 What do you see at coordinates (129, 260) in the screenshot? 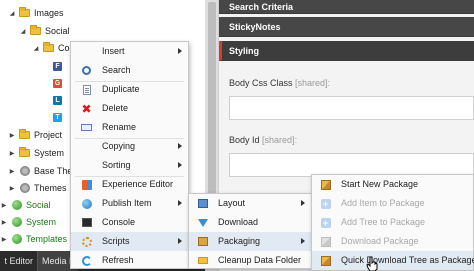
I see `menu-item-refresh: Refresh` at bounding box center [129, 260].